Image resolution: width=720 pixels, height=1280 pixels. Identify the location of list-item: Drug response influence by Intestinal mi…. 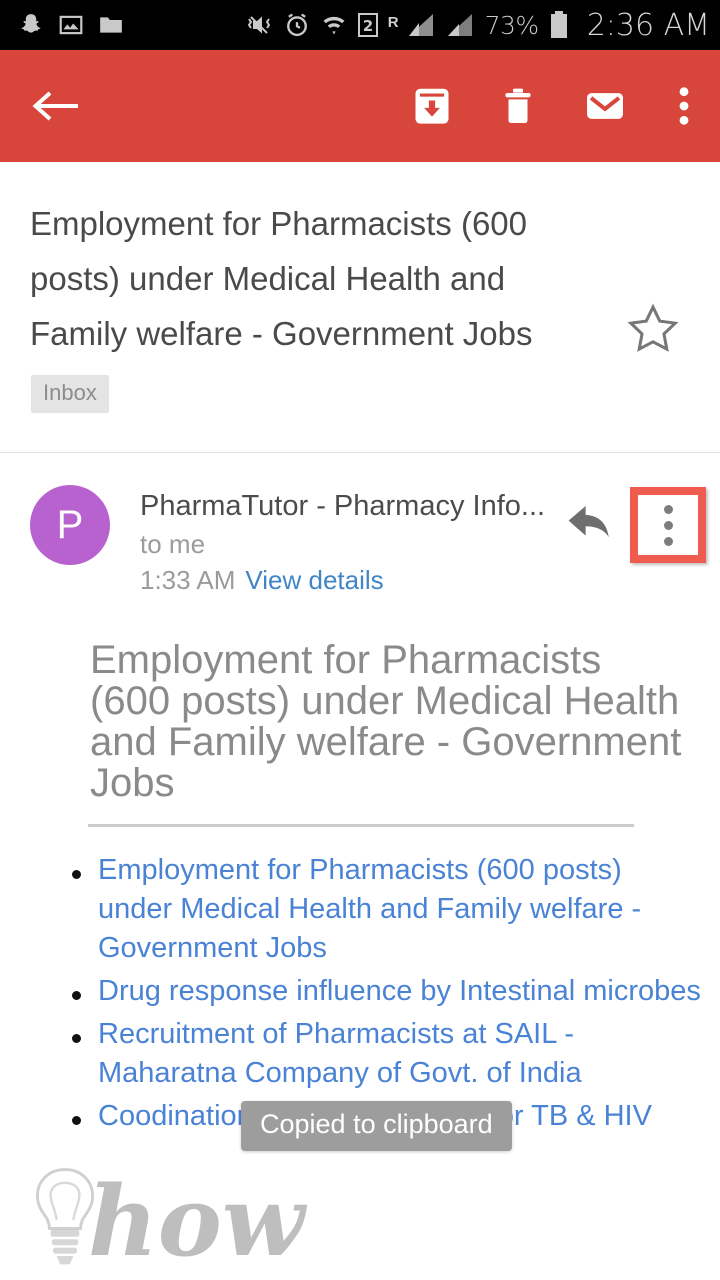
(387, 991).